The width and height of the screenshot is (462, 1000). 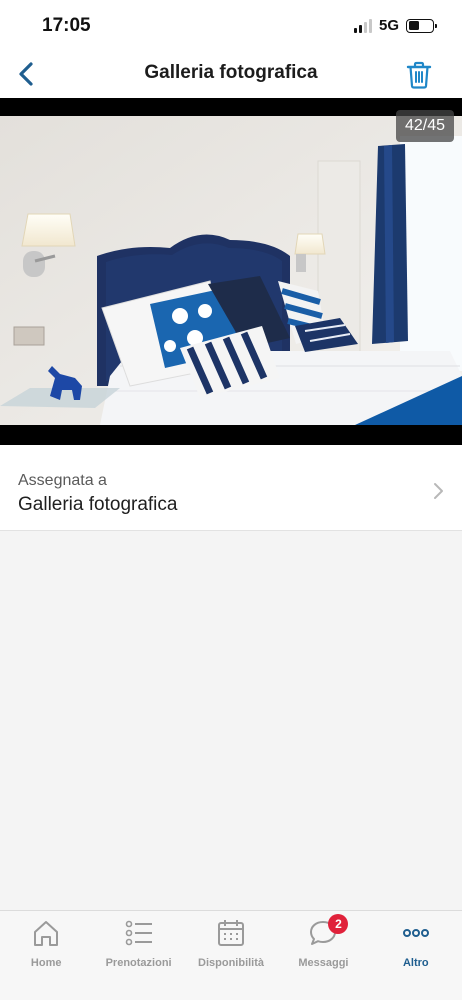 What do you see at coordinates (323, 963) in the screenshot?
I see `tab-messaggi-label: Messaggi` at bounding box center [323, 963].